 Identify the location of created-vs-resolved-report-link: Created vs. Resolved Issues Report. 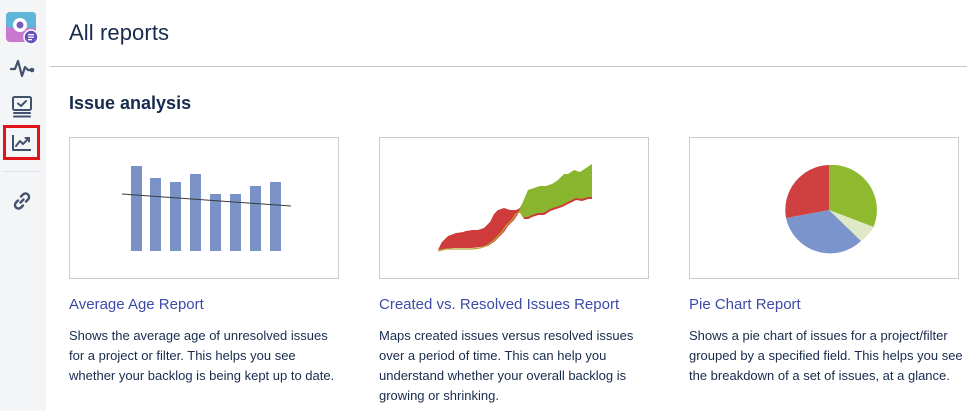
(499, 304).